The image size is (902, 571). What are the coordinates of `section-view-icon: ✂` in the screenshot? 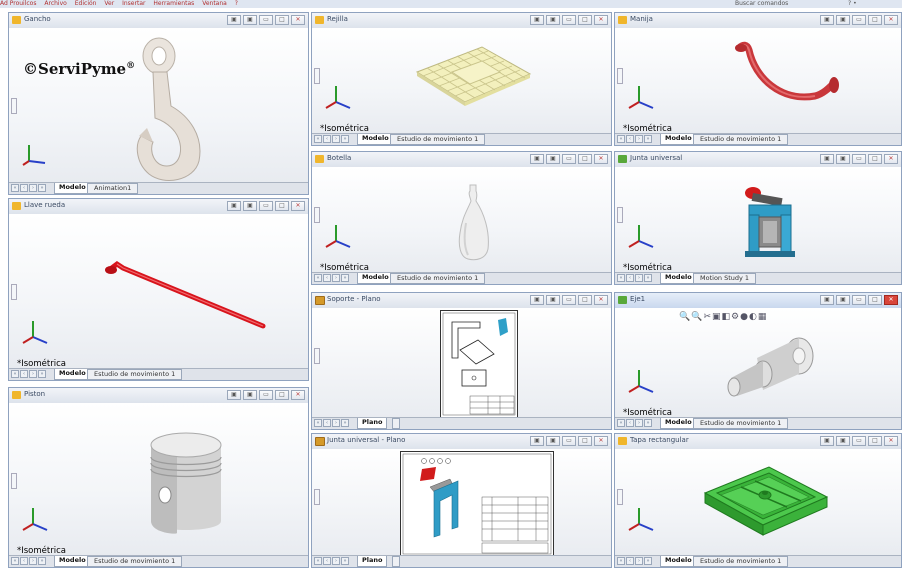 It's located at (707, 317).